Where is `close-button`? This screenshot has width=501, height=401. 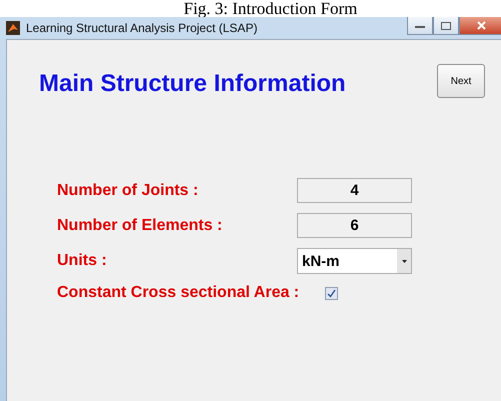 close-button is located at coordinates (480, 26).